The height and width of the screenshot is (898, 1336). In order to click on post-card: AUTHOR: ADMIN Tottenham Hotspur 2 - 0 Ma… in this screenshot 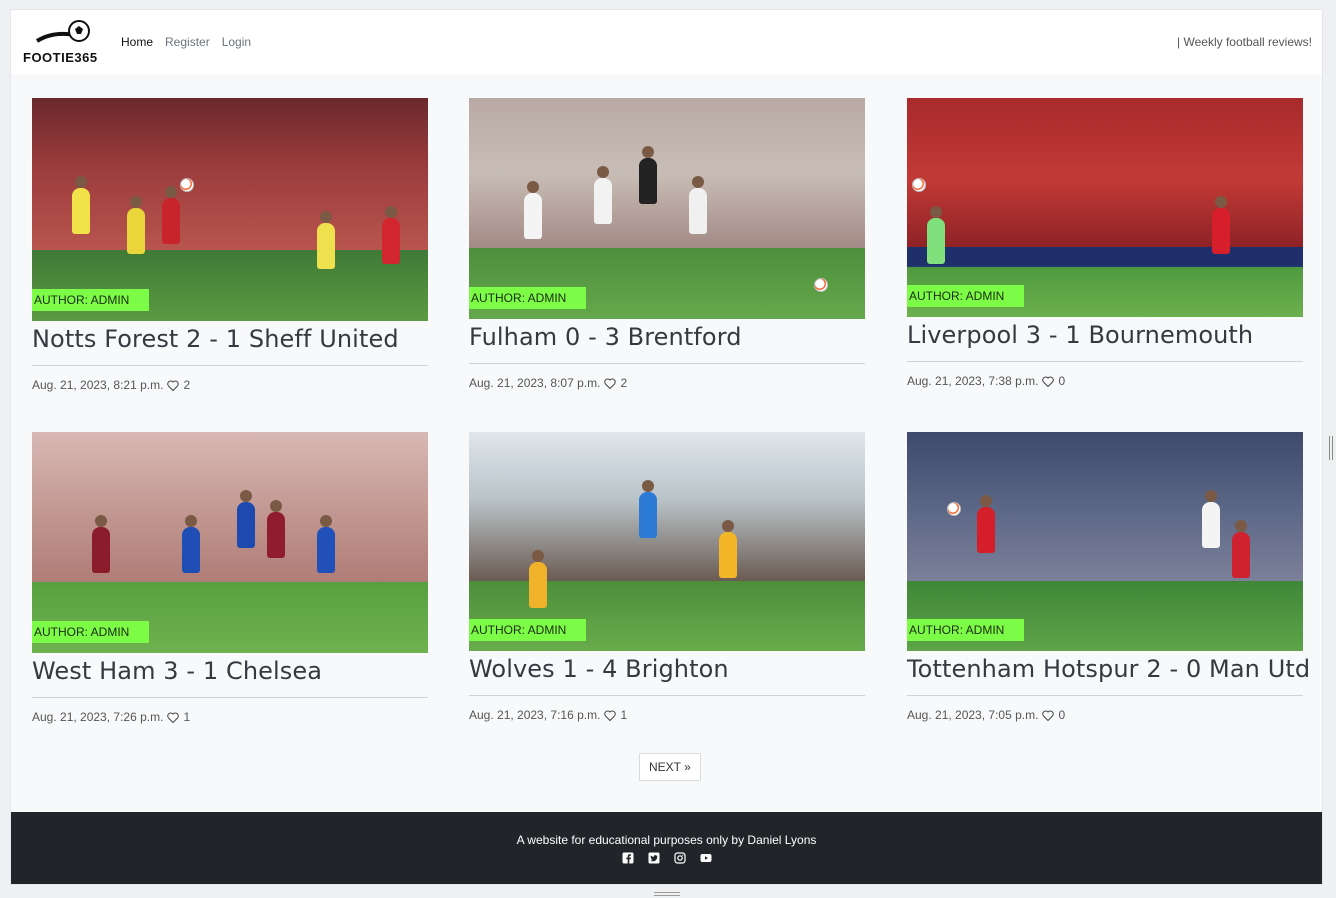, I will do `click(1108, 577)`.